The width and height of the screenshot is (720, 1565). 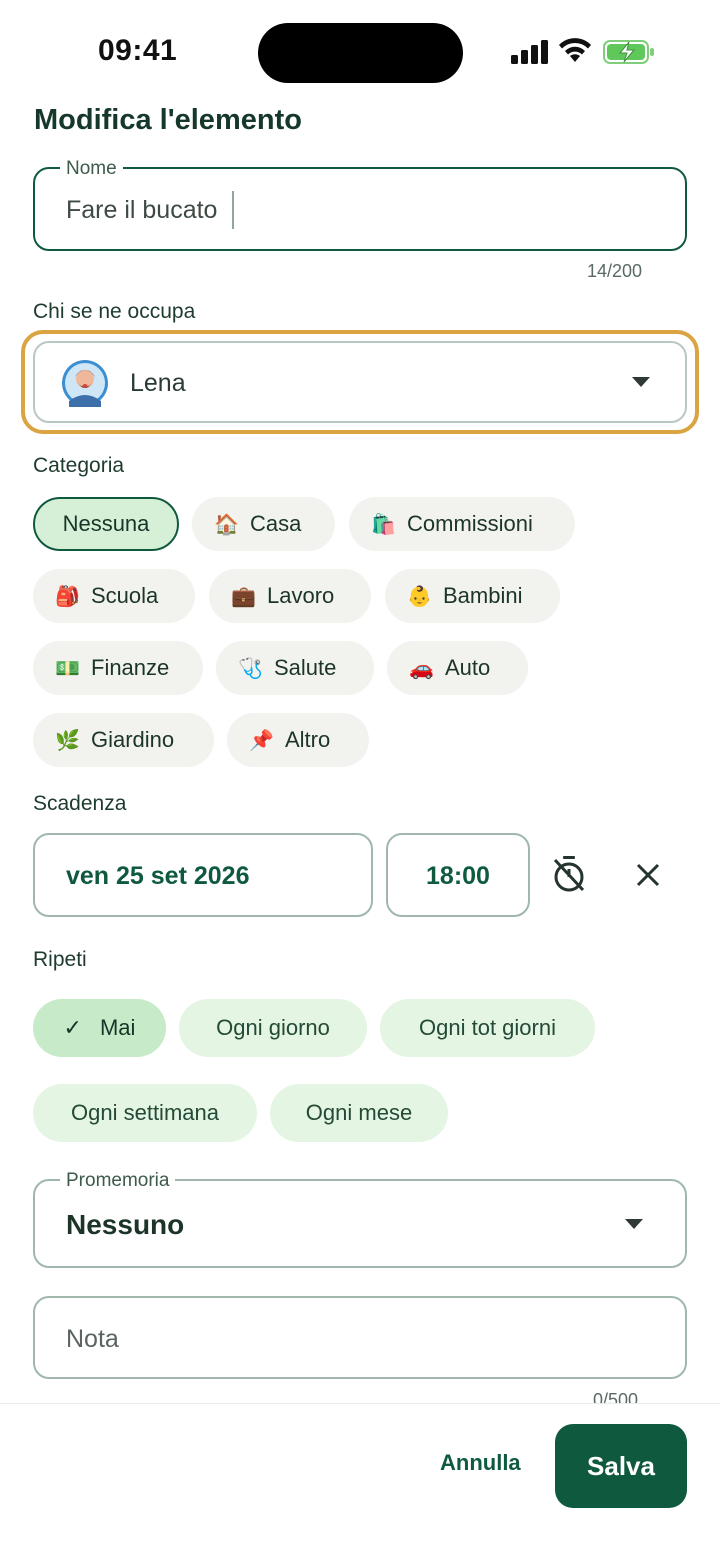 I want to click on category-chip-auto: 🚗 Auto, so click(x=457, y=668).